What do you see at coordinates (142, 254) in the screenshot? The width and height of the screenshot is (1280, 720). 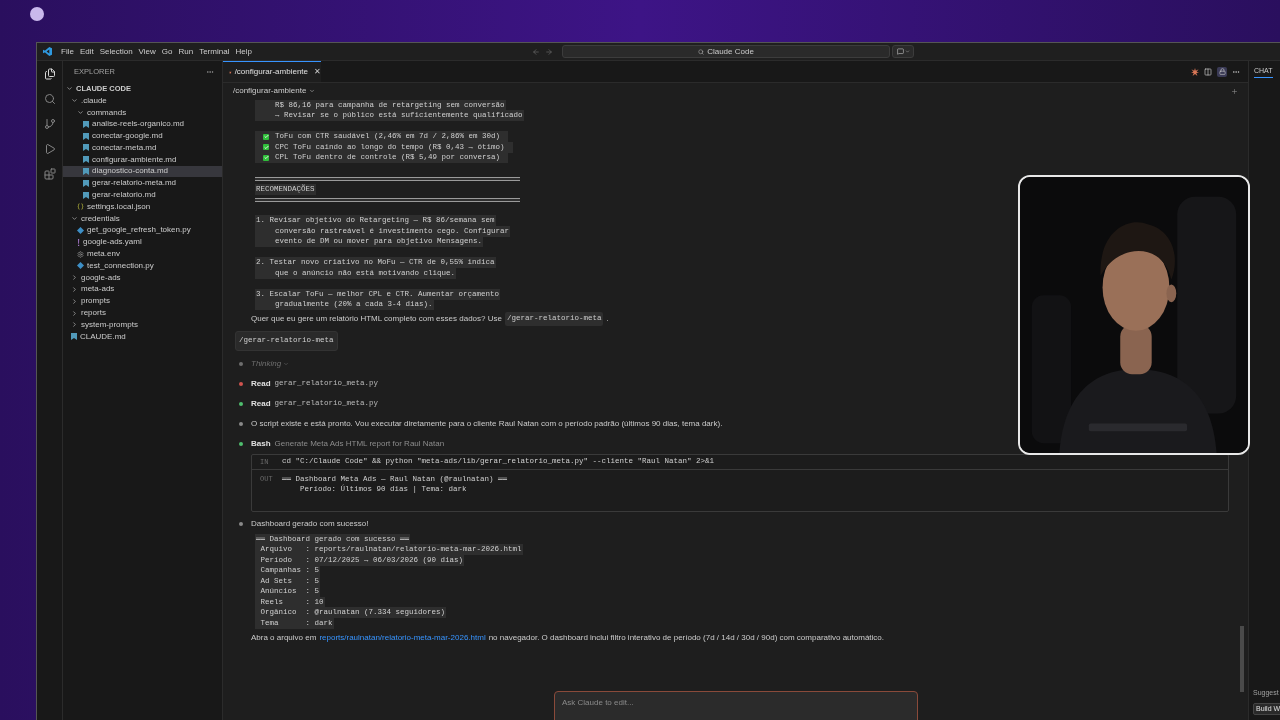 I see `explorer-row: meta.env` at bounding box center [142, 254].